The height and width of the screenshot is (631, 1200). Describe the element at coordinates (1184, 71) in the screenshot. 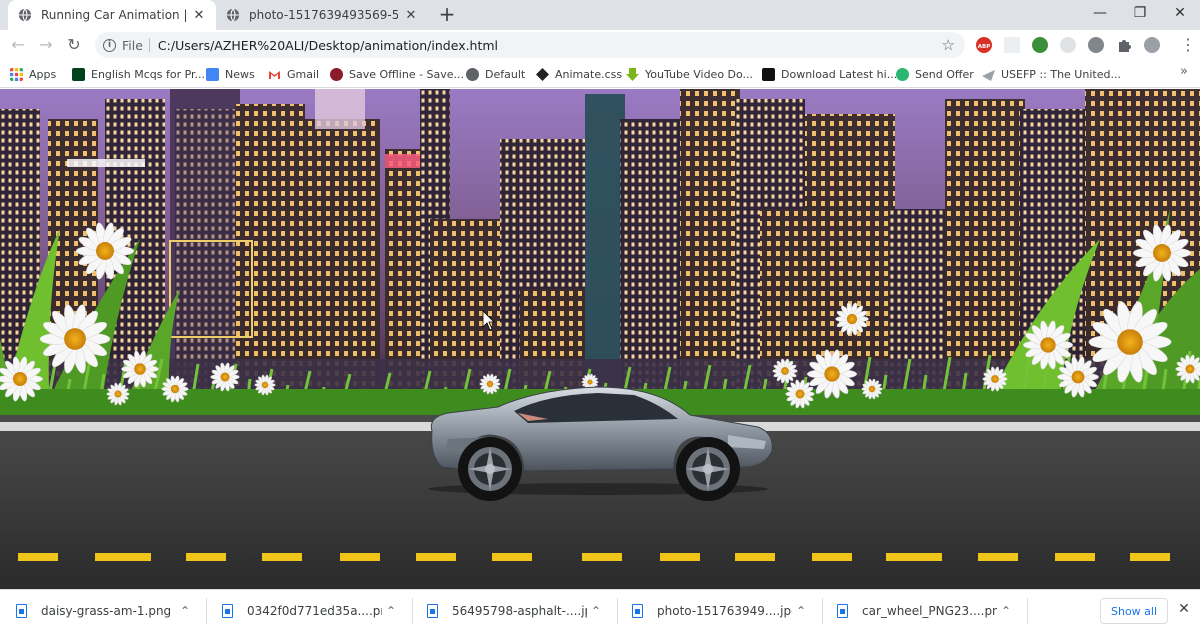

I see `chevron-right-icon: »` at that location.